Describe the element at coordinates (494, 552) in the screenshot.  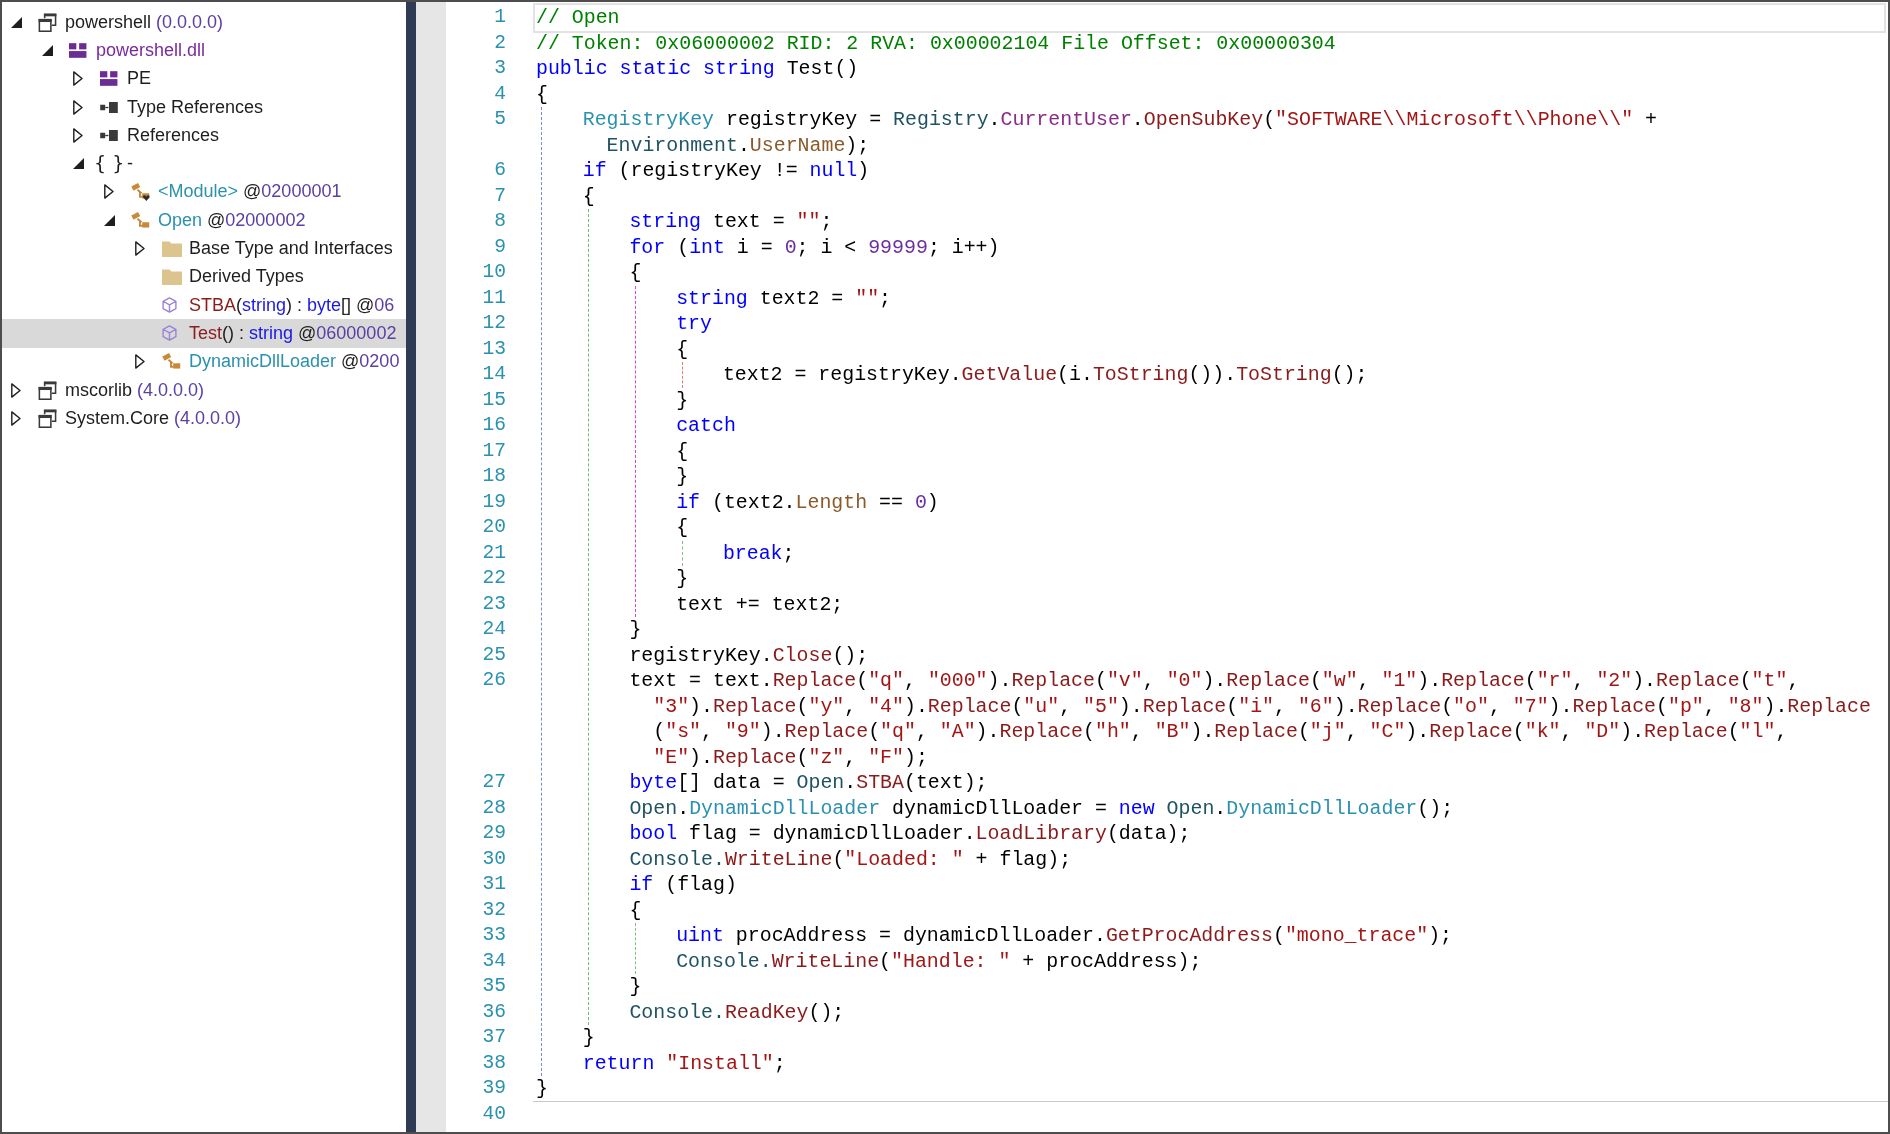
I see `line-number: 21` at that location.